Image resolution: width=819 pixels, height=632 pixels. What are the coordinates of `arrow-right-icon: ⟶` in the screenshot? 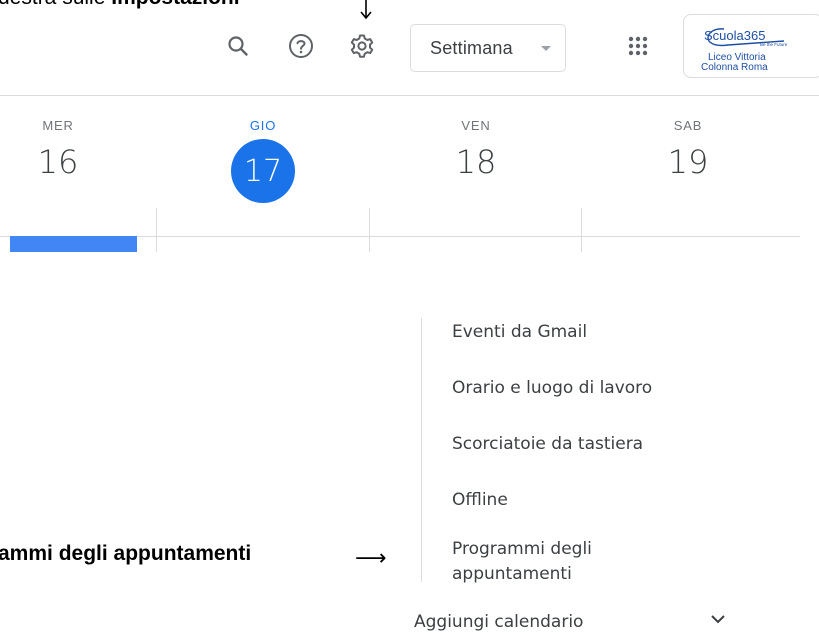 It's located at (371, 558).